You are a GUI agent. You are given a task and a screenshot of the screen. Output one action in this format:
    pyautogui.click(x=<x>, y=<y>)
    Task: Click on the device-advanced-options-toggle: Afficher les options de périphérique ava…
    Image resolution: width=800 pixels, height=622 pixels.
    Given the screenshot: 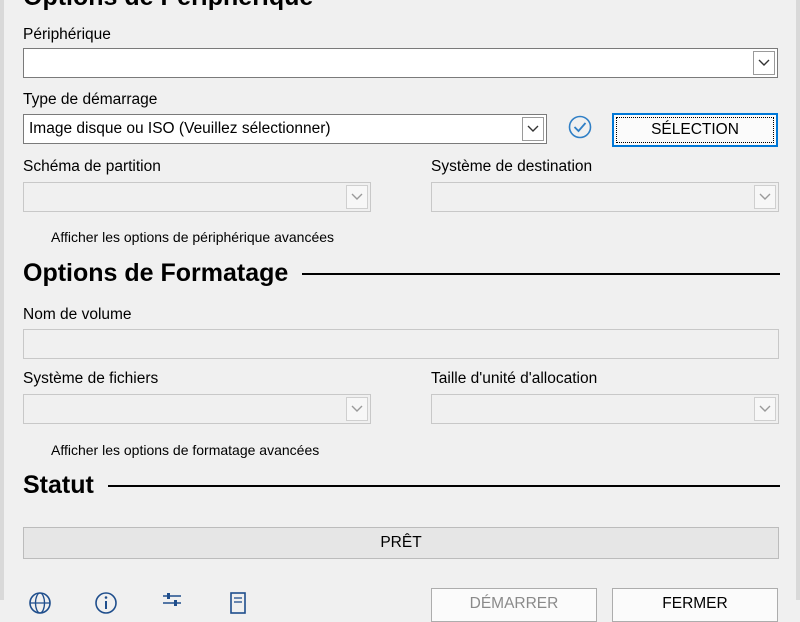 What is the action you would take?
    pyautogui.click(x=192, y=237)
    